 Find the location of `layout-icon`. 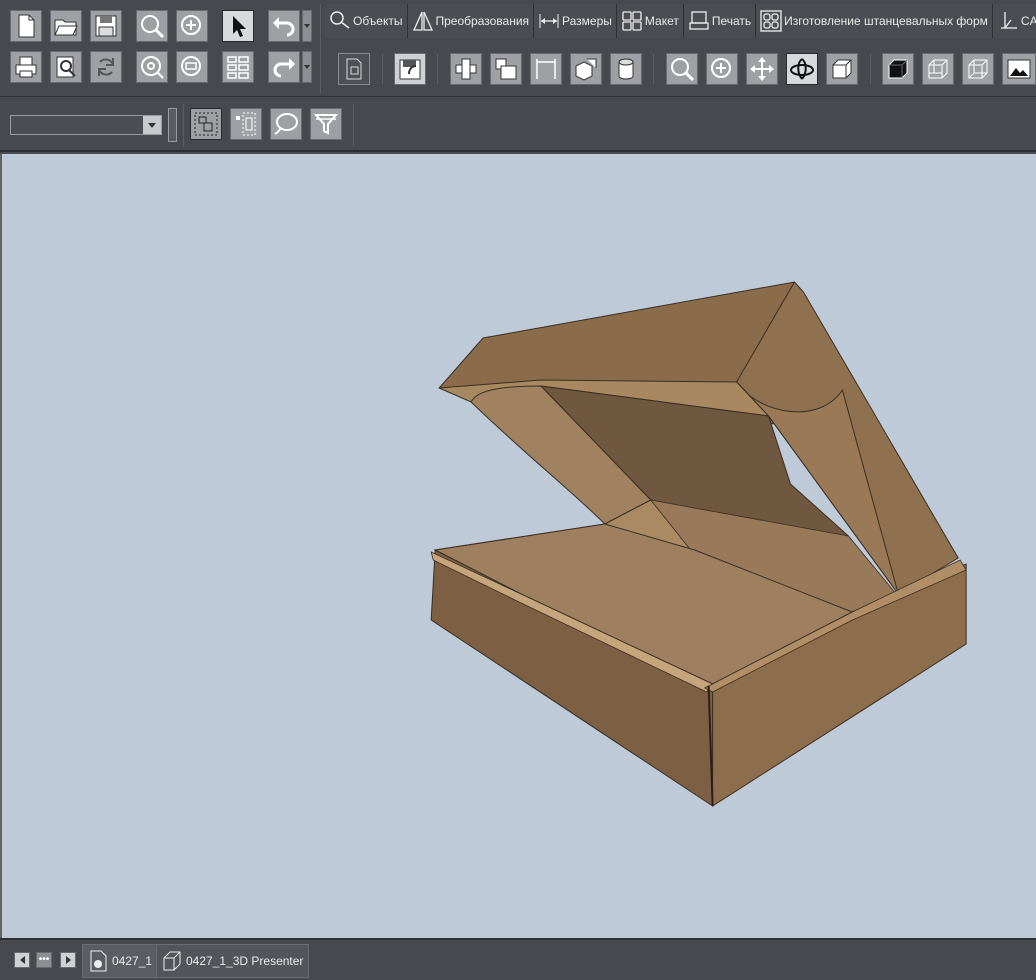

layout-icon is located at coordinates (632, 21).